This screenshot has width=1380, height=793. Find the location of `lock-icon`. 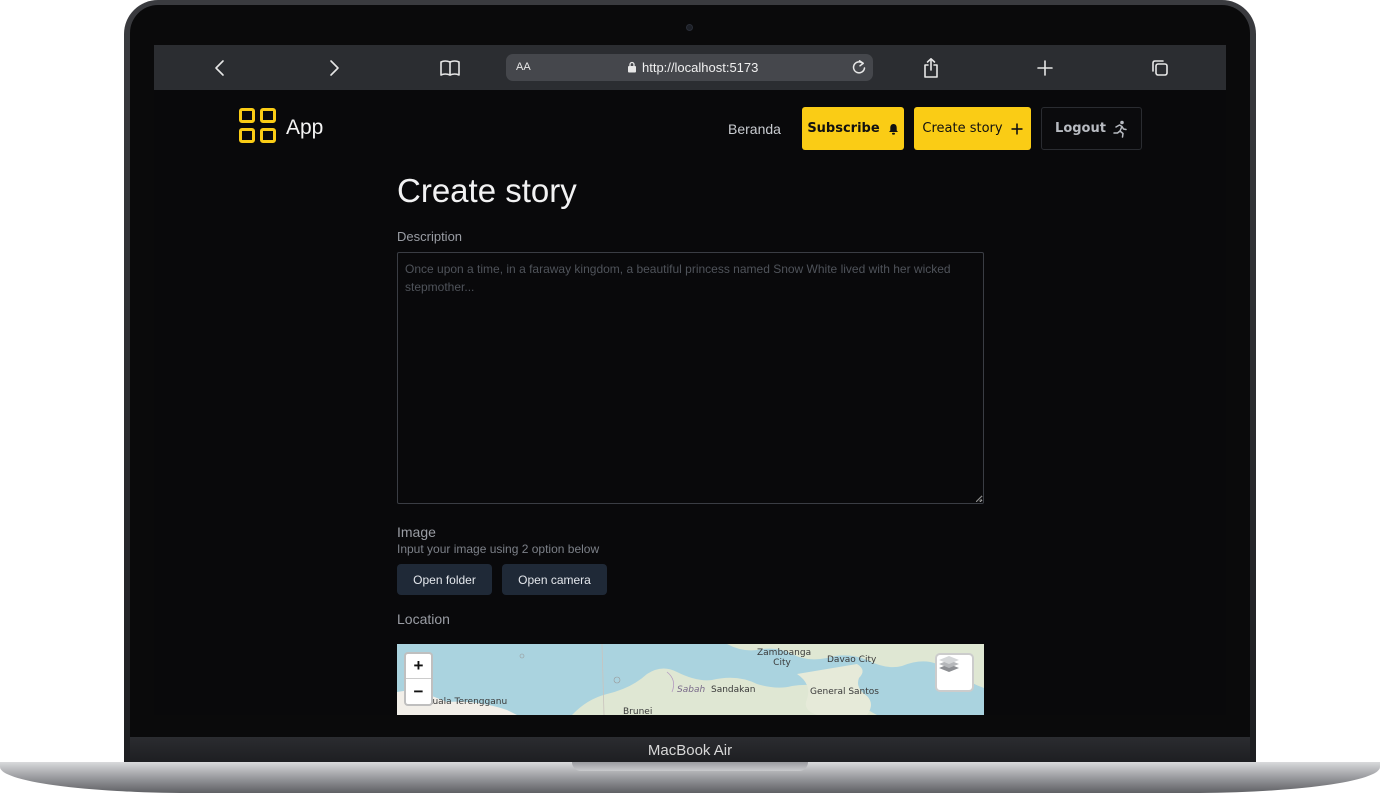

lock-icon is located at coordinates (632, 67).